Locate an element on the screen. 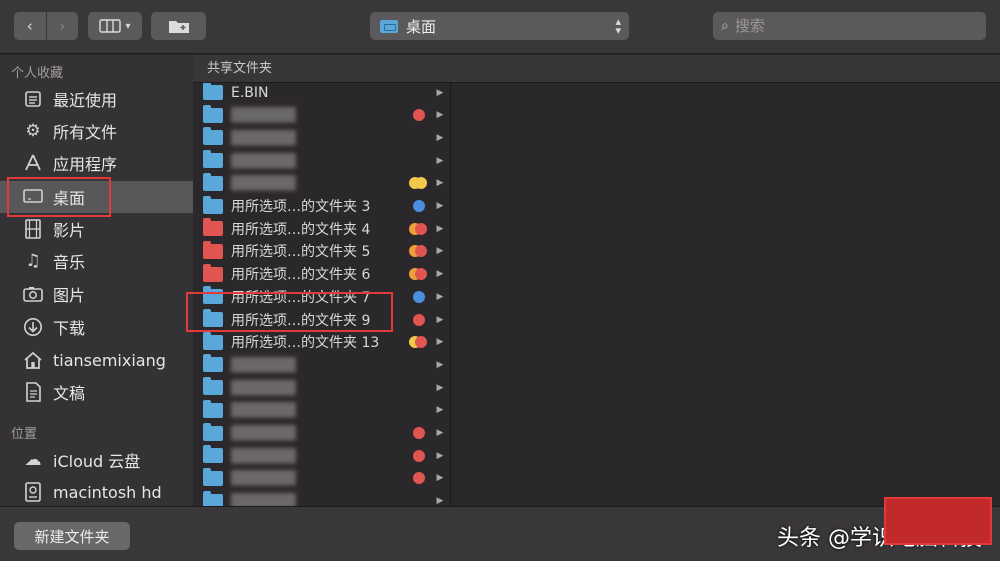 The height and width of the screenshot is (561, 1000). sidebar-item-pictures: 图片 is located at coordinates (96, 294).